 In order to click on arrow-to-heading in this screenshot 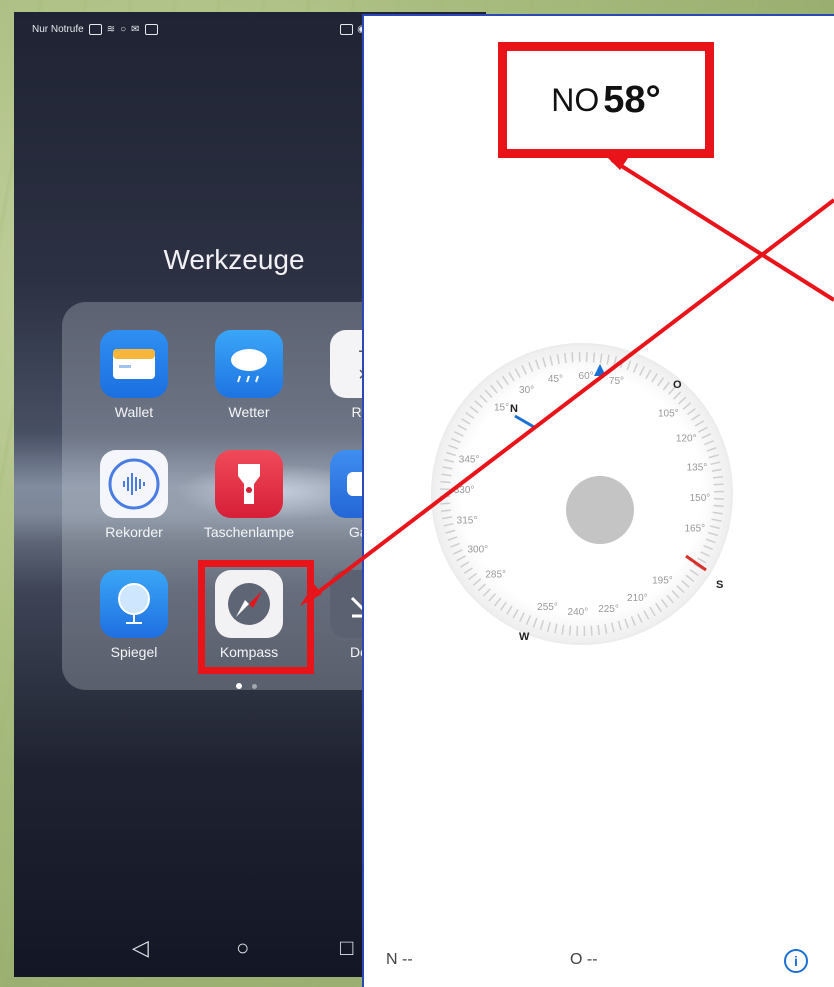, I will do `click(722, 230)`.